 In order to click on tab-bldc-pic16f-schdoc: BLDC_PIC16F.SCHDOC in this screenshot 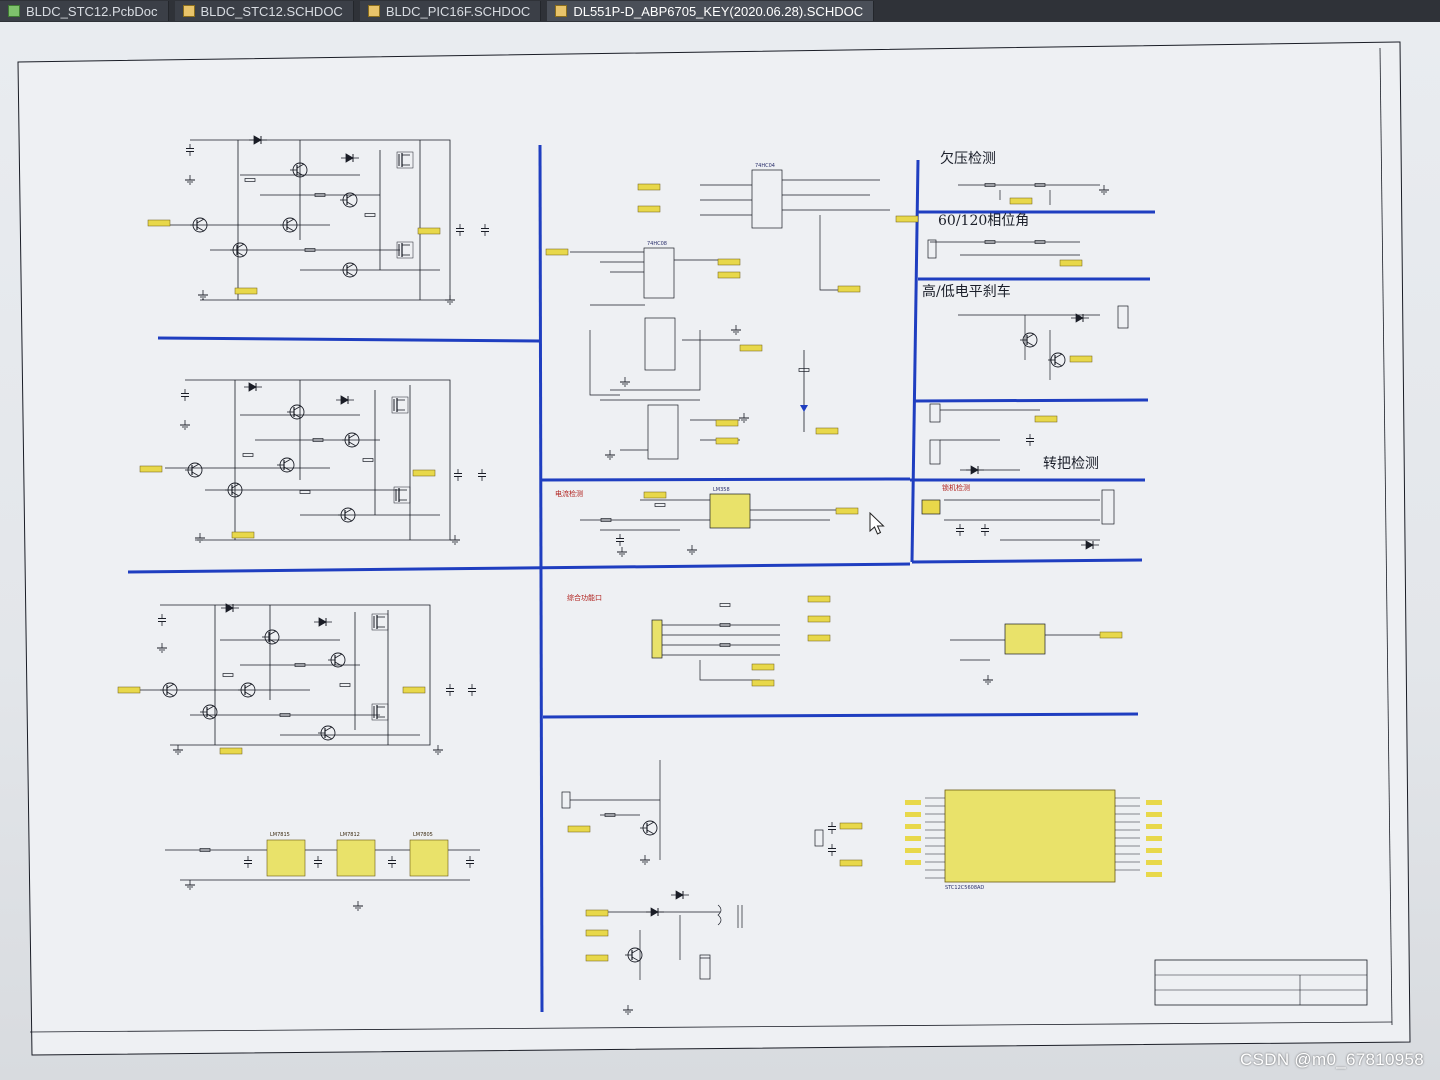, I will do `click(450, 11)`.